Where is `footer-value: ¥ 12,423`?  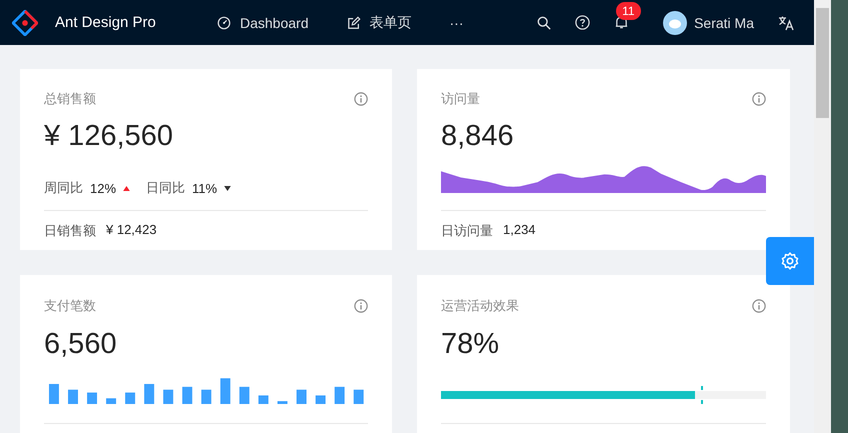
footer-value: ¥ 12,423 is located at coordinates (131, 230).